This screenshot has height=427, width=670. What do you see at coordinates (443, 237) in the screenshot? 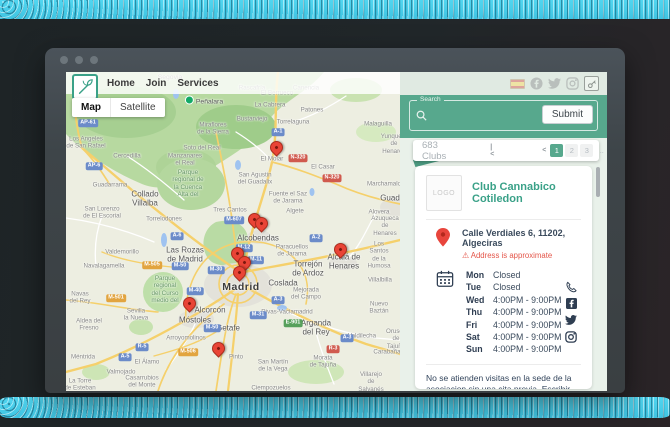
I see `location-pin-icon` at bounding box center [443, 237].